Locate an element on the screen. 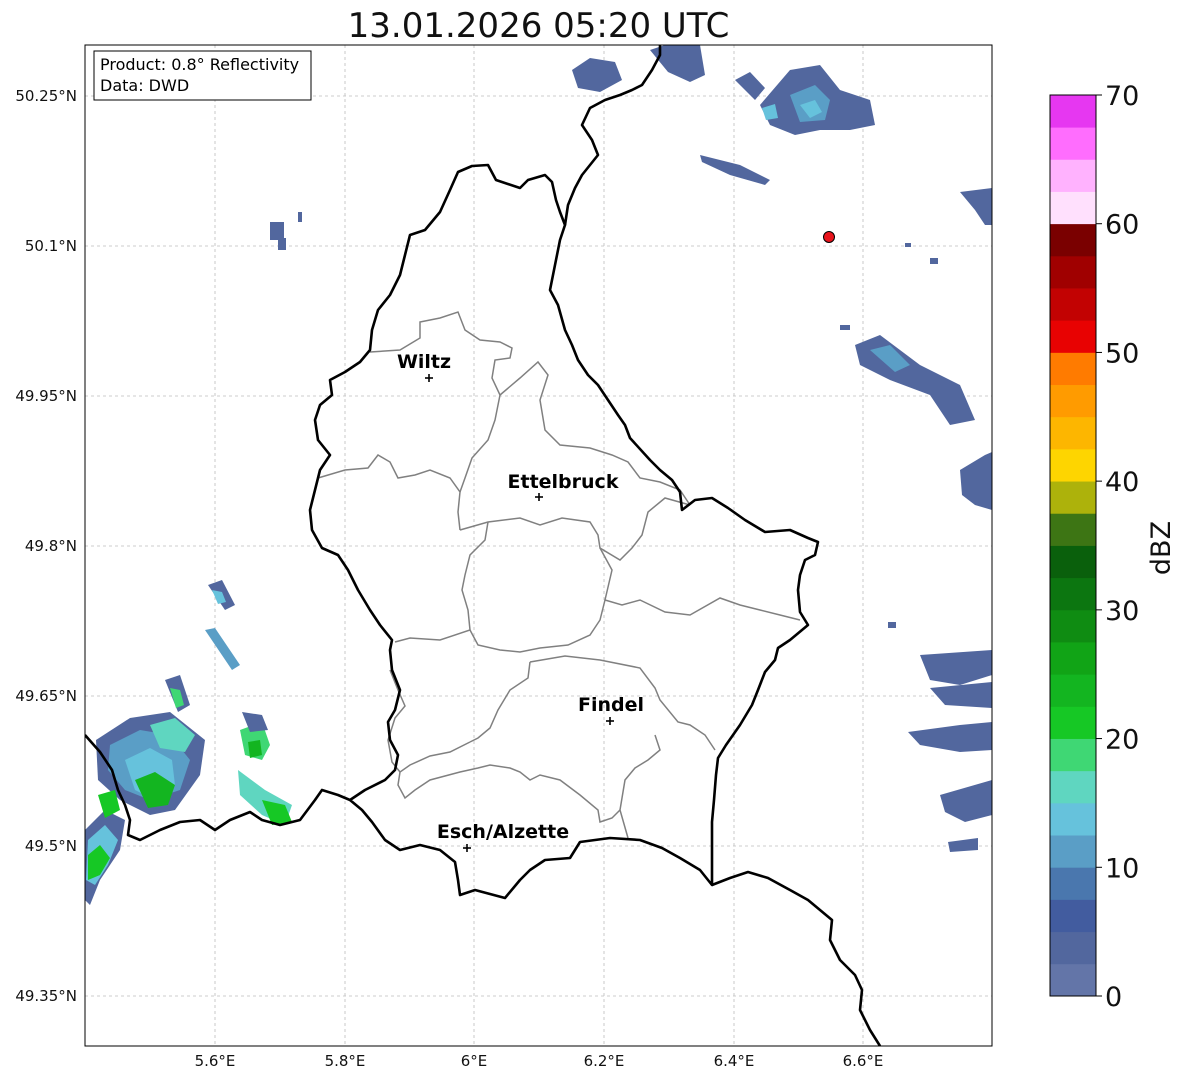  lat-label: 50.1°N is located at coordinates (51, 246).